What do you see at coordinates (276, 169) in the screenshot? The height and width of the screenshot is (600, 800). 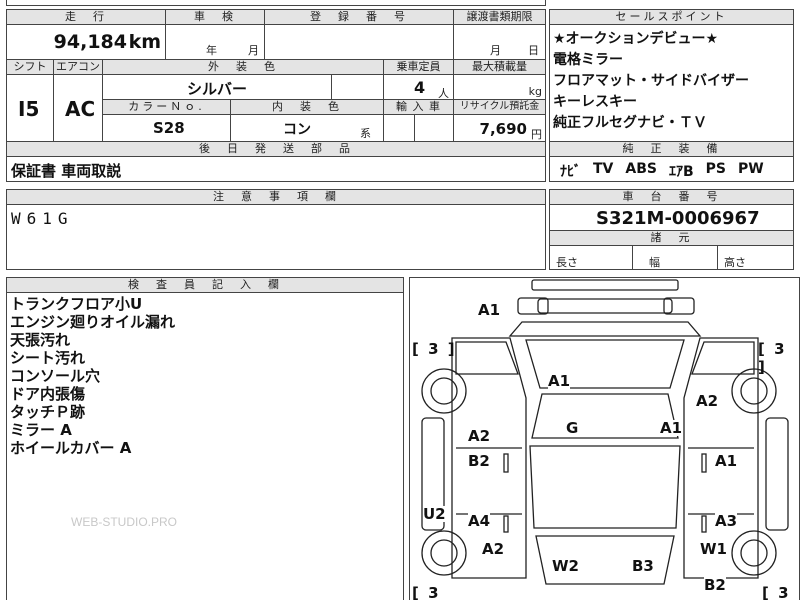 I see `later-parts-cell: 保証書 車両取説` at bounding box center [276, 169].